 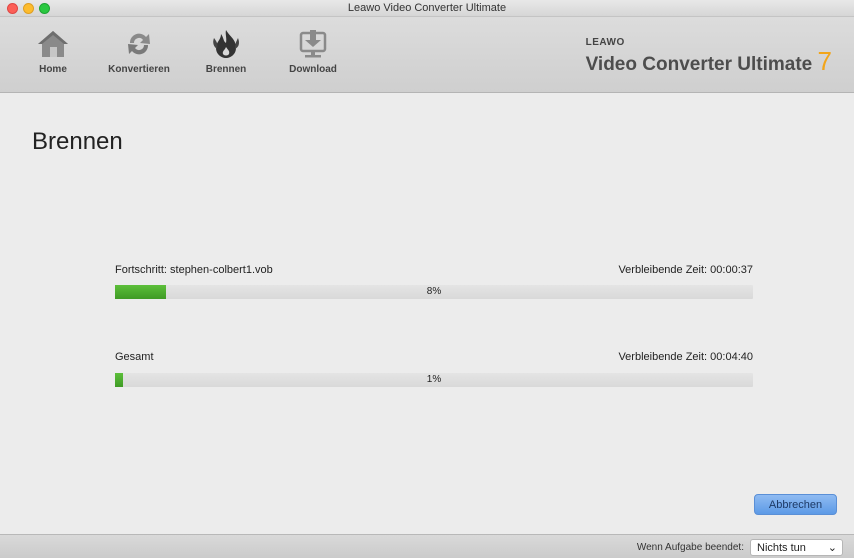 I want to click on total-progress-percent: 1%, so click(x=434, y=379).